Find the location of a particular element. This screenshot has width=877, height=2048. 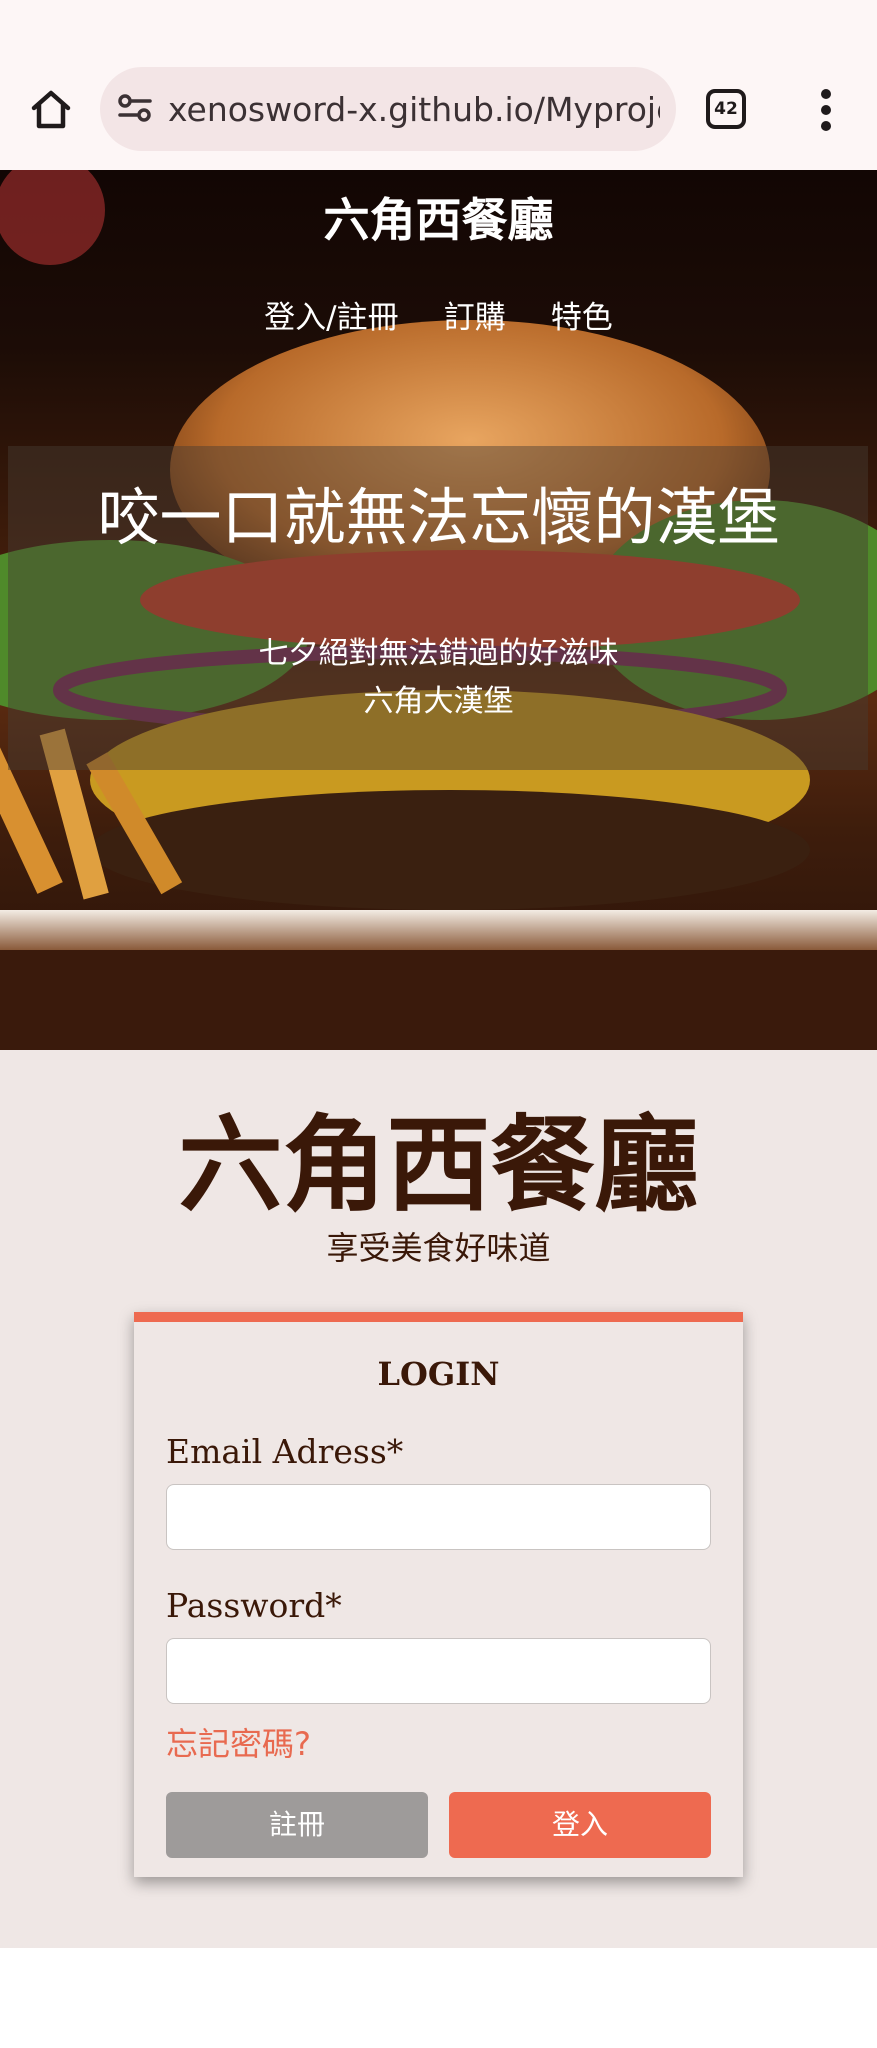

nav-item-order: 訂購 is located at coordinates (475, 318).